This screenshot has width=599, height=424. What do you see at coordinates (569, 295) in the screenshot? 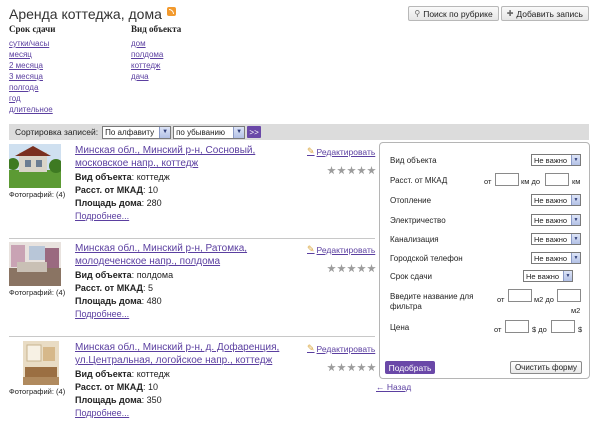
I see `area-to-input` at bounding box center [569, 295].